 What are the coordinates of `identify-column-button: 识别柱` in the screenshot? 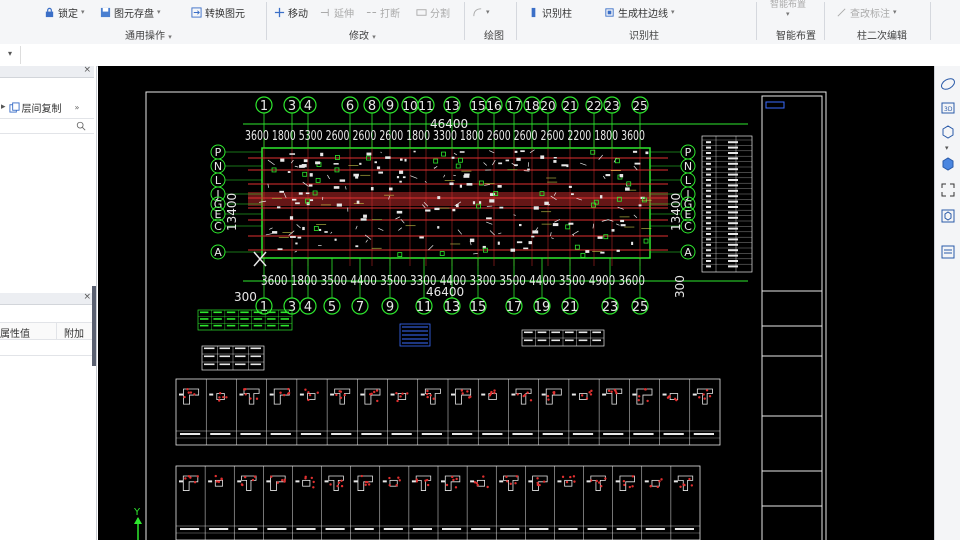 It's located at (550, 12).